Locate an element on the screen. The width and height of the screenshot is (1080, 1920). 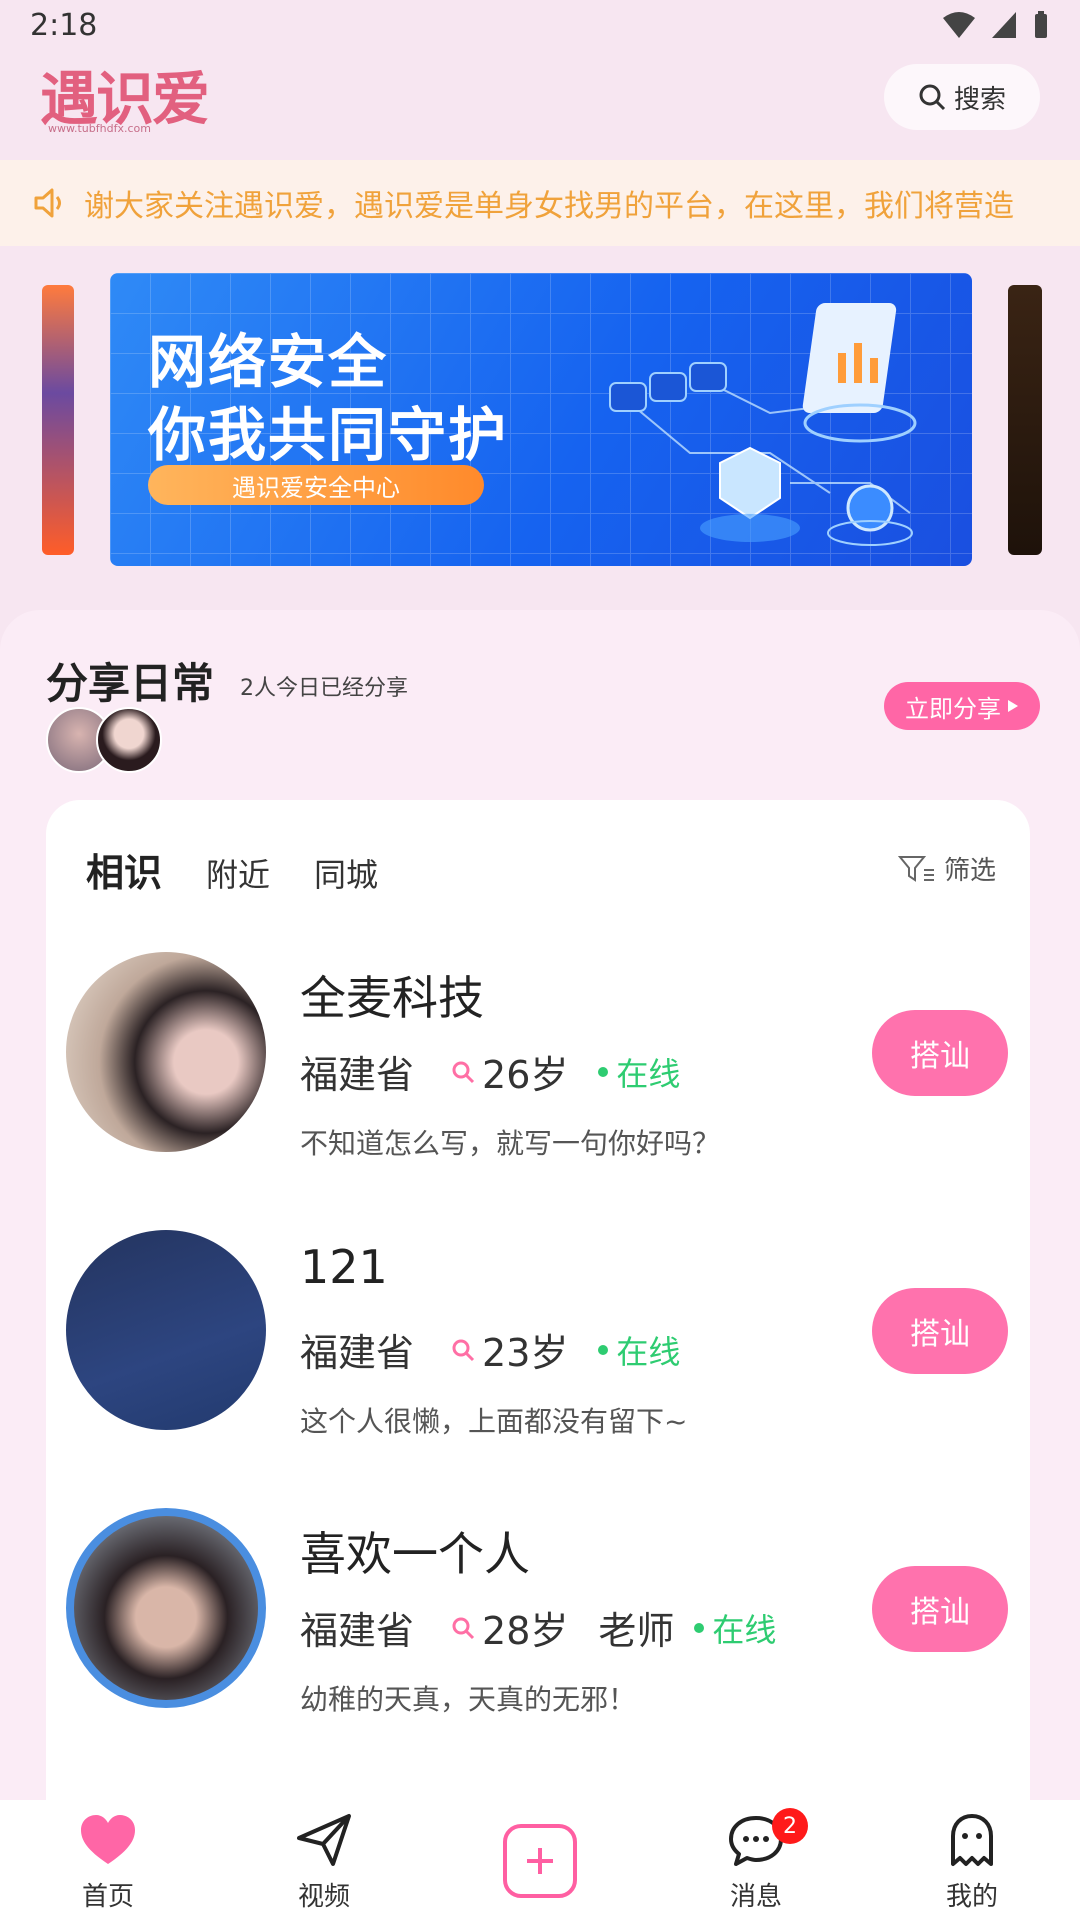
user-age-value: 23岁 is located at coordinates (525, 1353).